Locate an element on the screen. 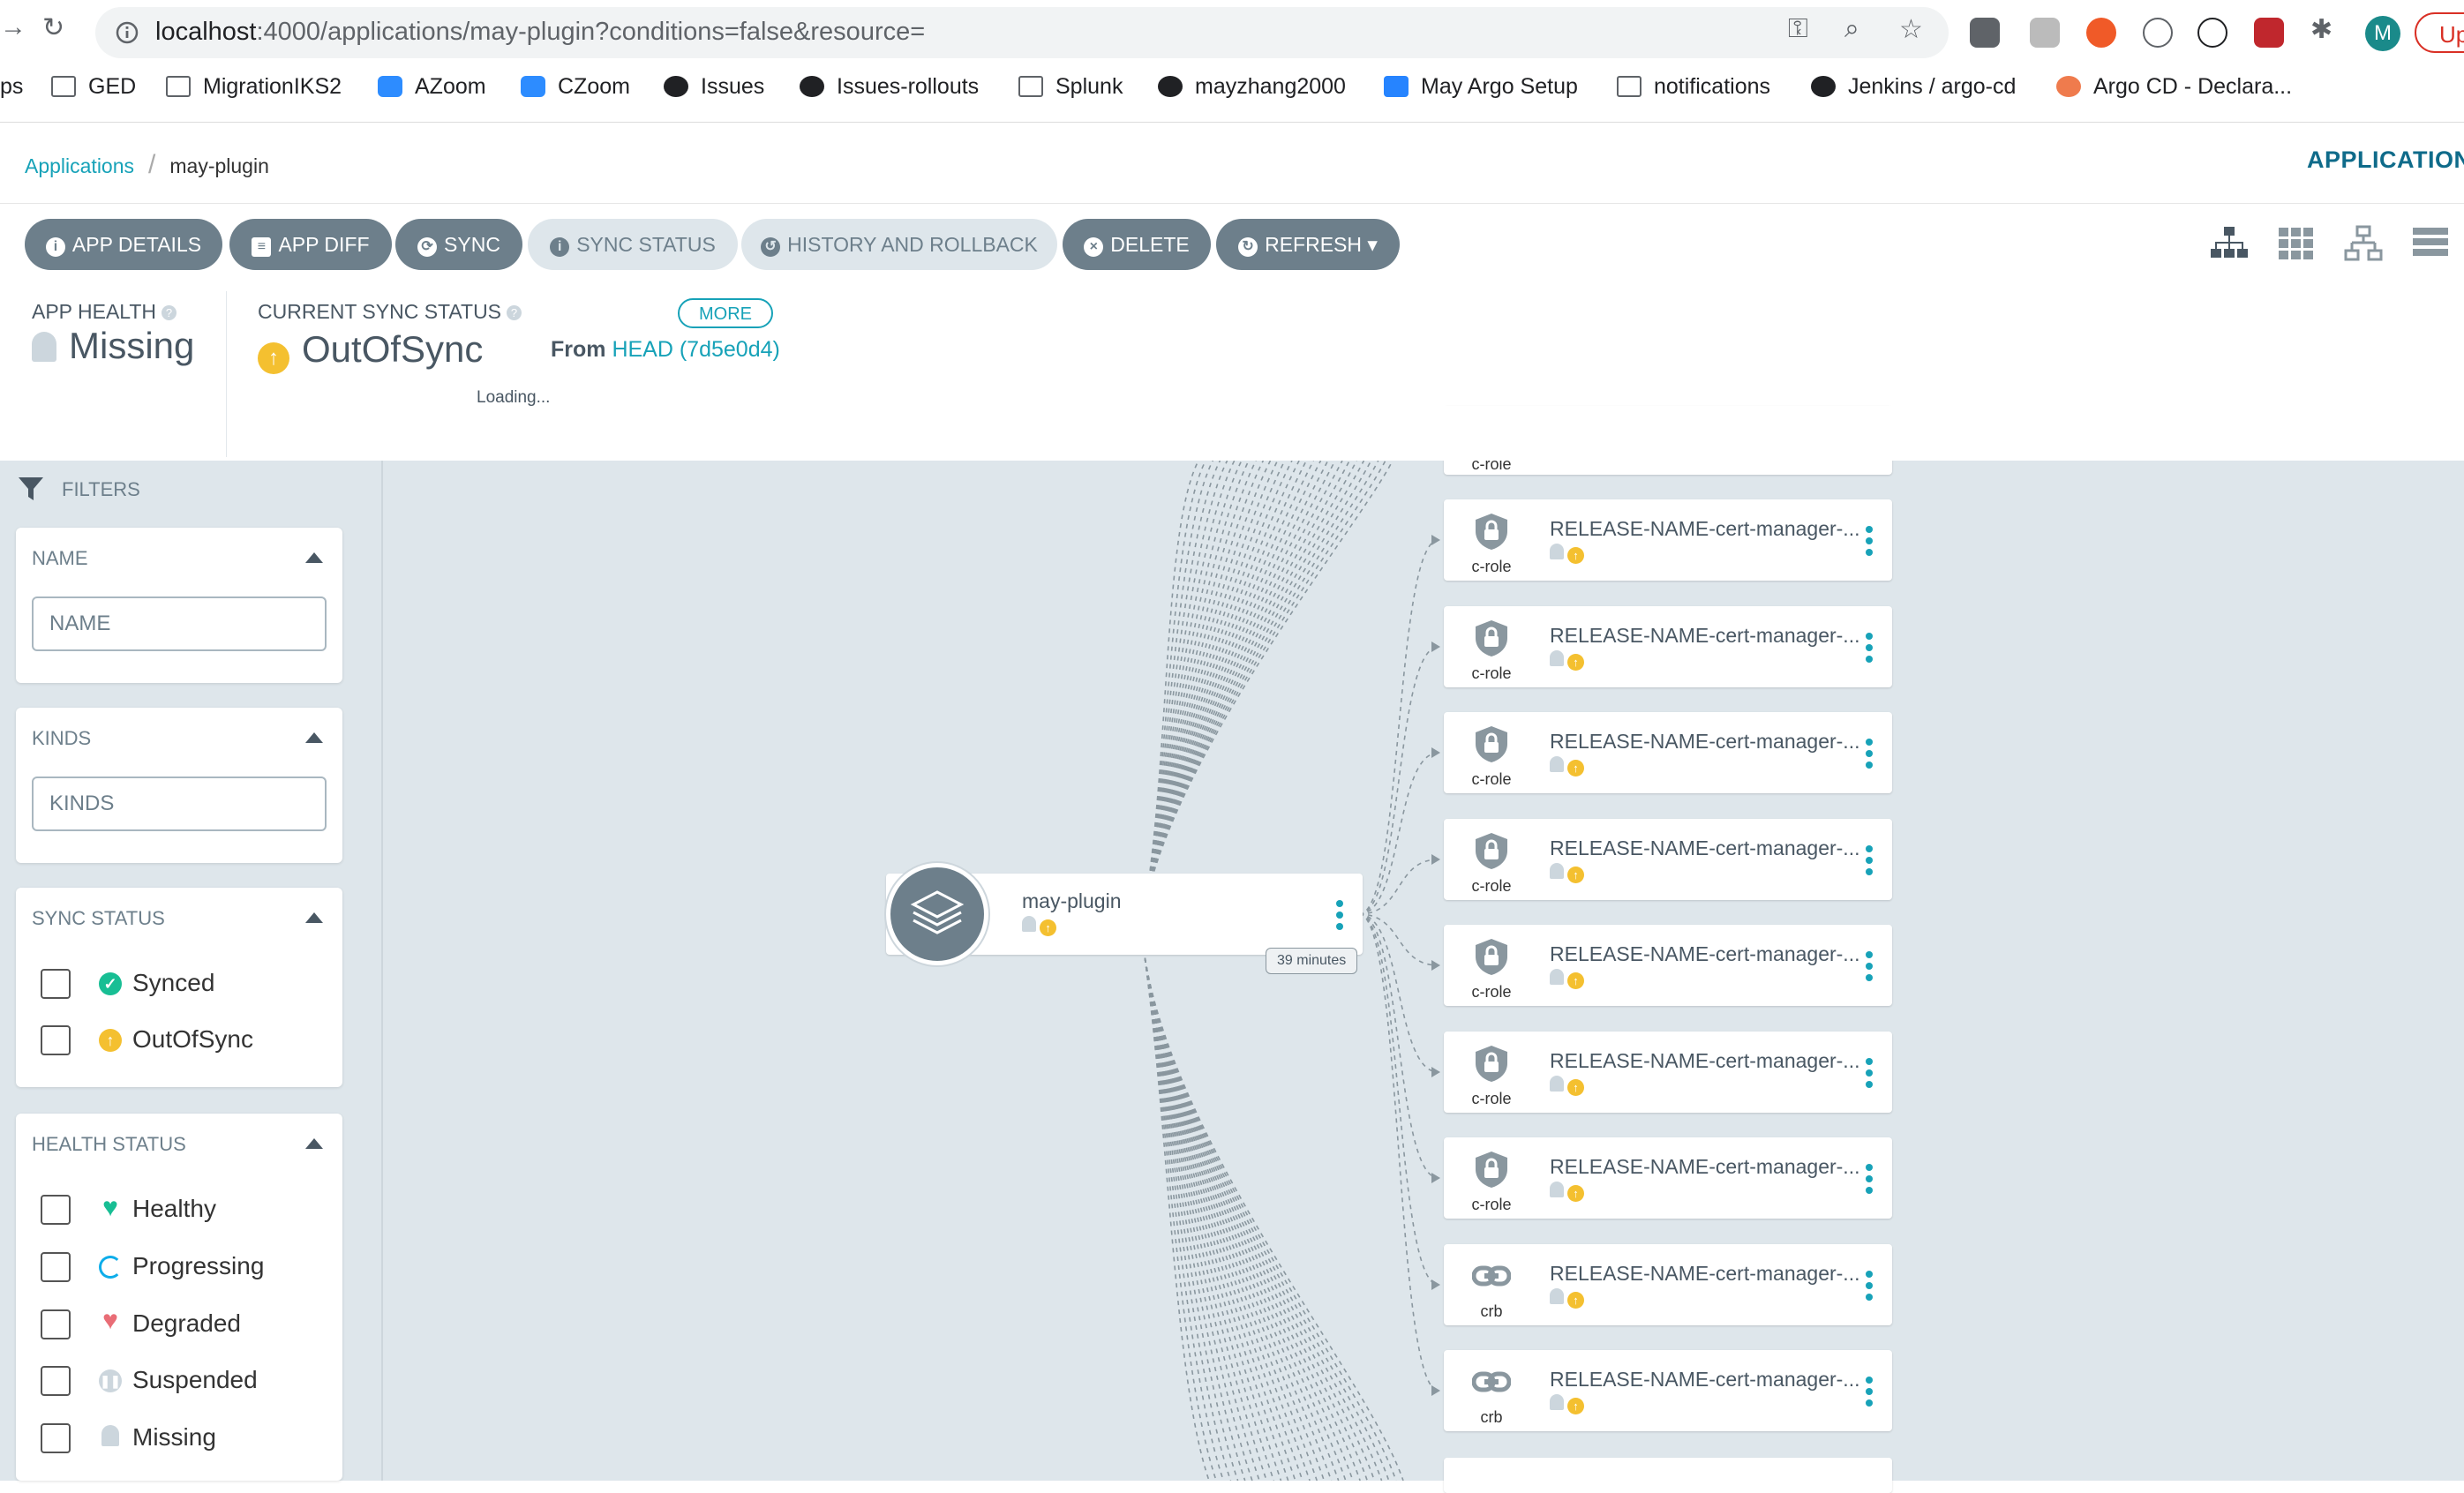 This screenshot has width=2464, height=1493. status-panel-overlap is located at coordinates (1423, 433).